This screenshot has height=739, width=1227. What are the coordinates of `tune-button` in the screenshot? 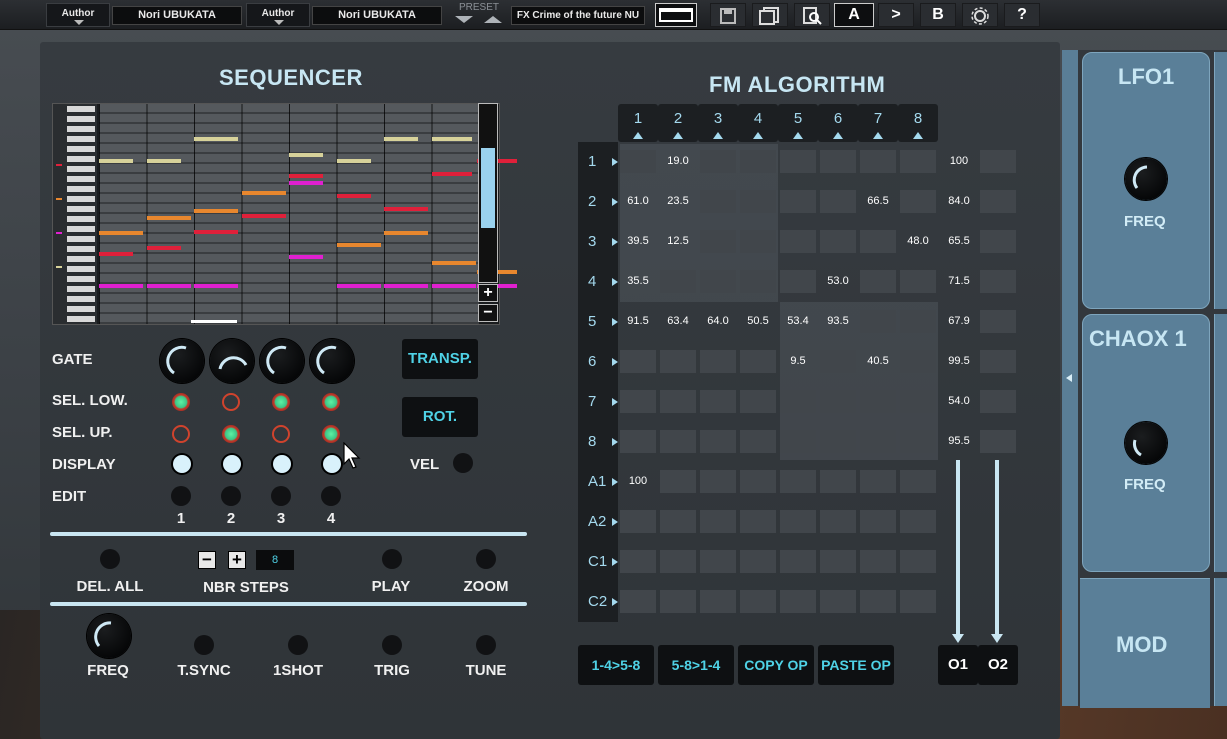 It's located at (486, 645).